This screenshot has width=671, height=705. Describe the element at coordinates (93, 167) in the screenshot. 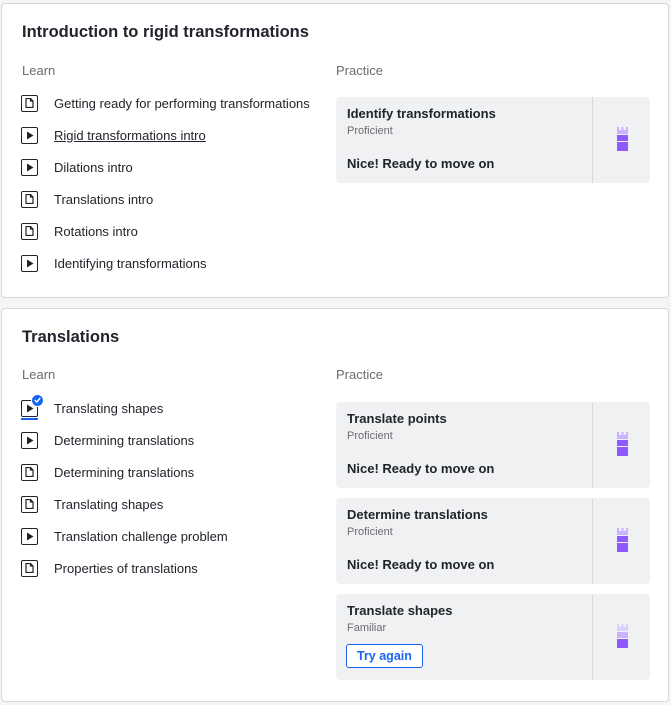

I see `learn-item-label: Dilations intro` at that location.